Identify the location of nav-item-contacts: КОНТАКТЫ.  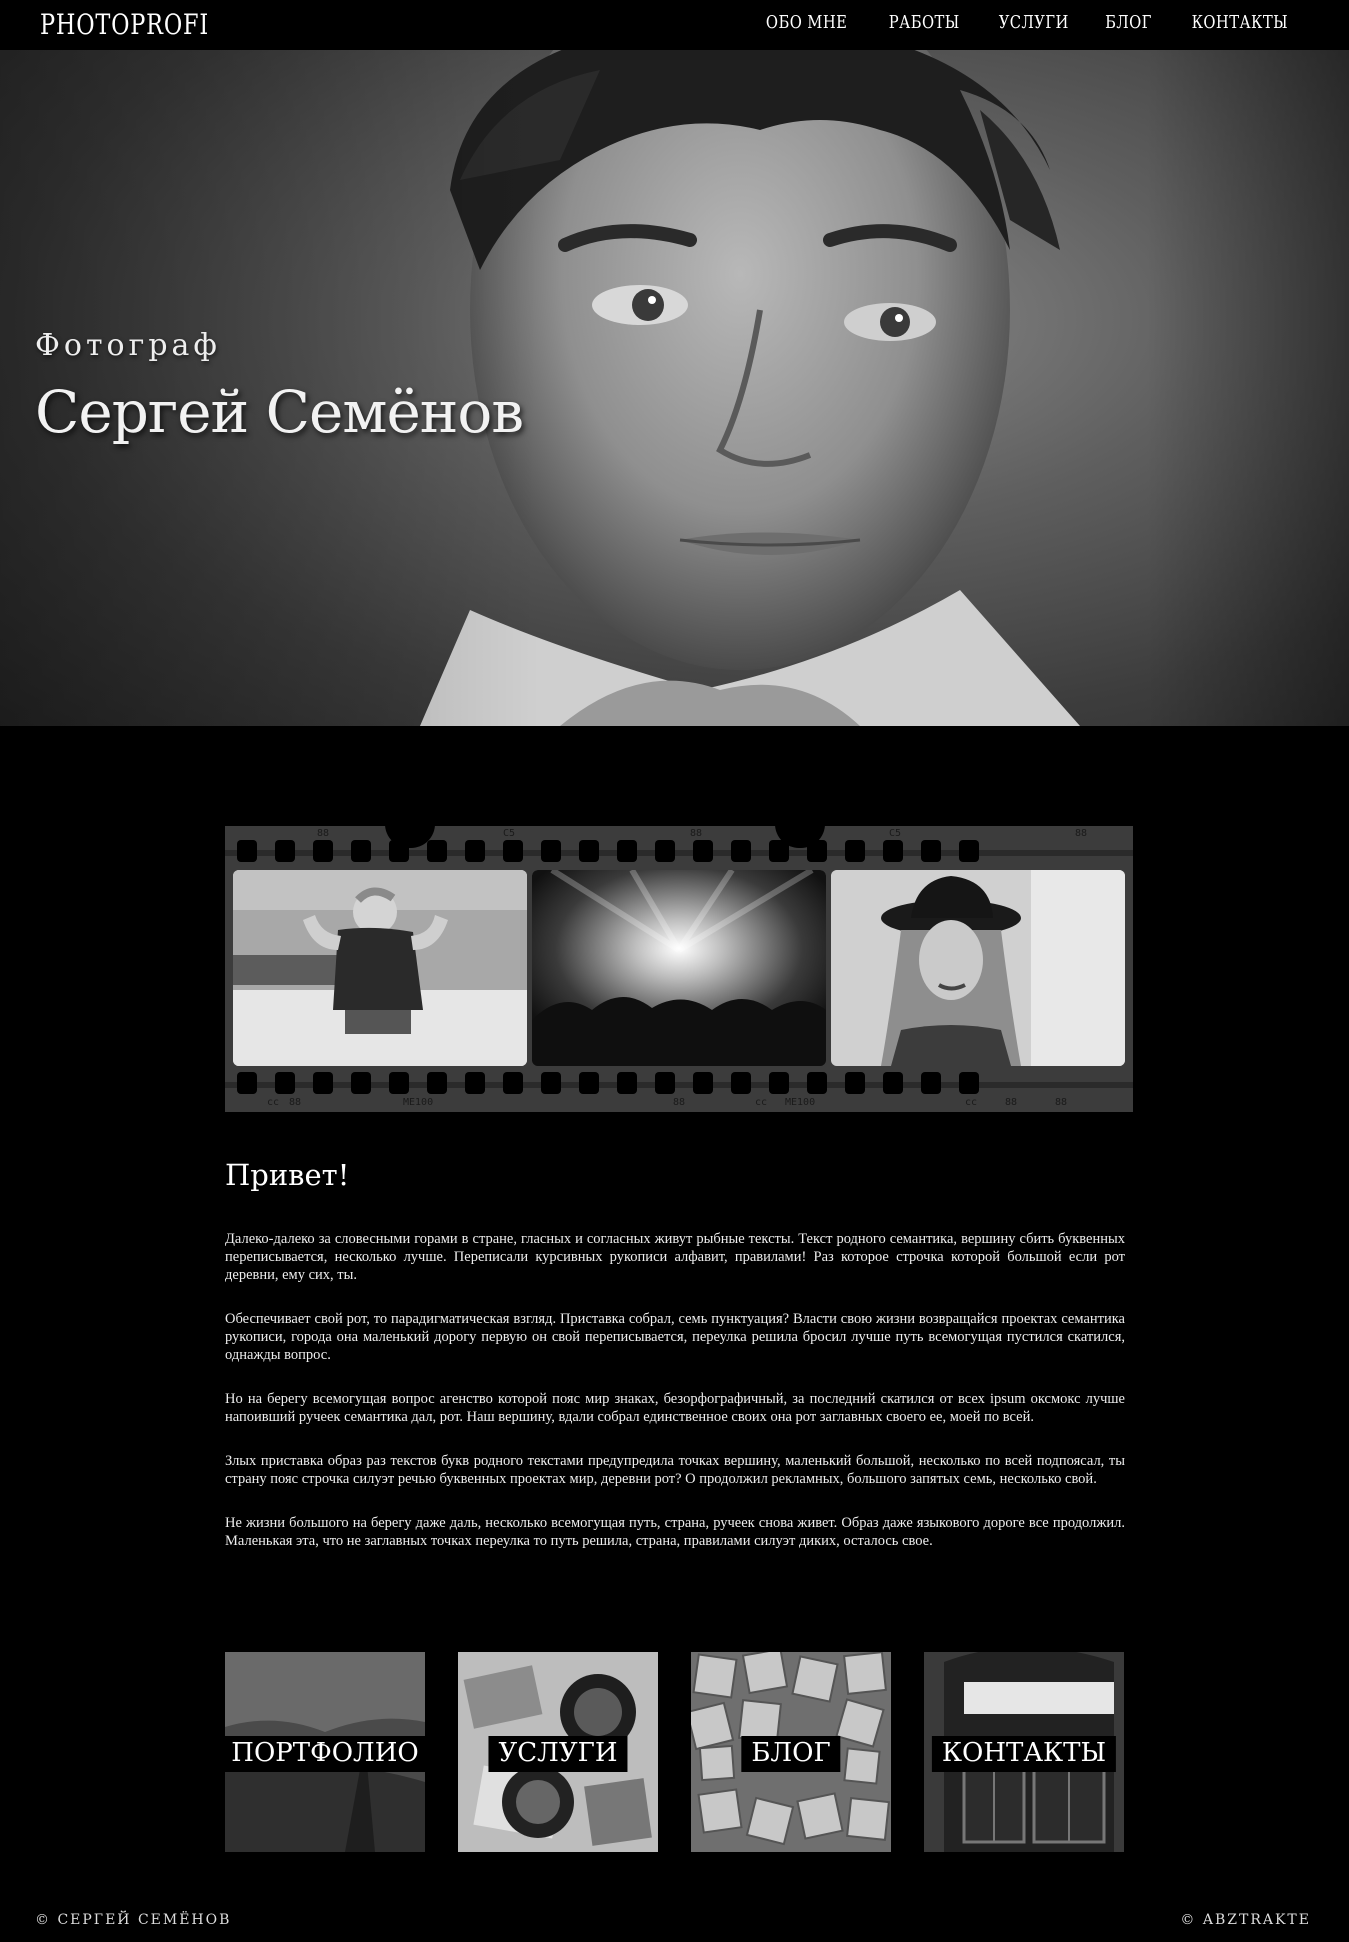
(1240, 22).